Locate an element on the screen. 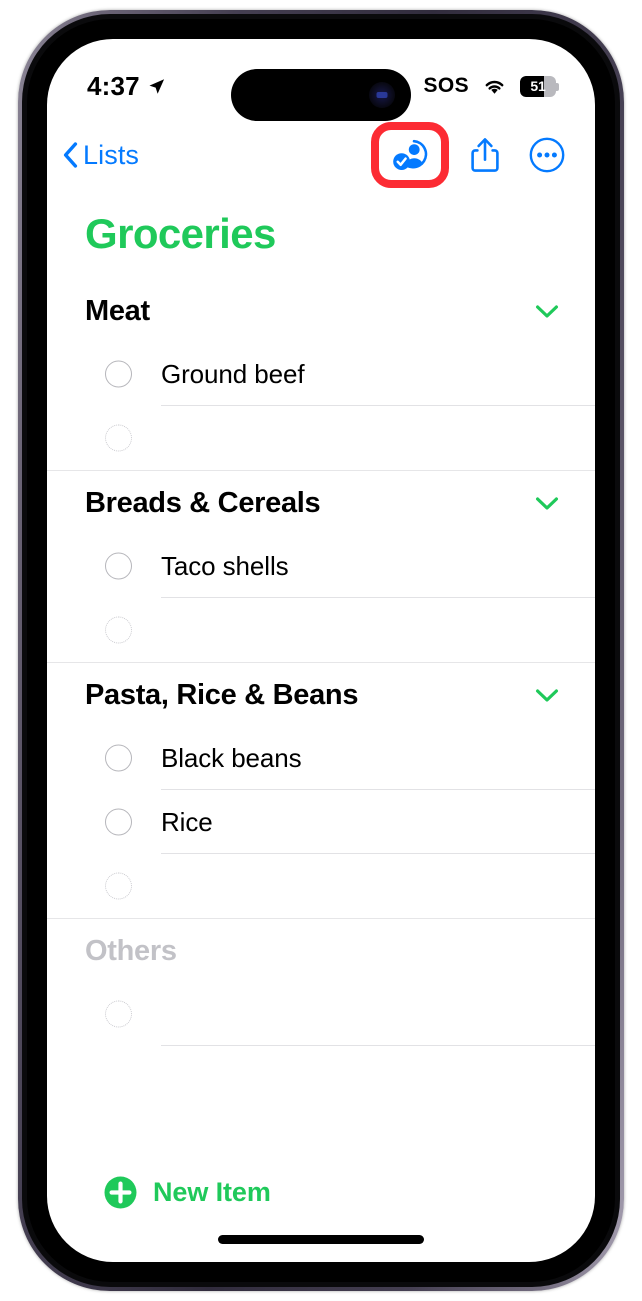 This screenshot has width=642, height=1301. back-button-label: Lists is located at coordinates (111, 154).